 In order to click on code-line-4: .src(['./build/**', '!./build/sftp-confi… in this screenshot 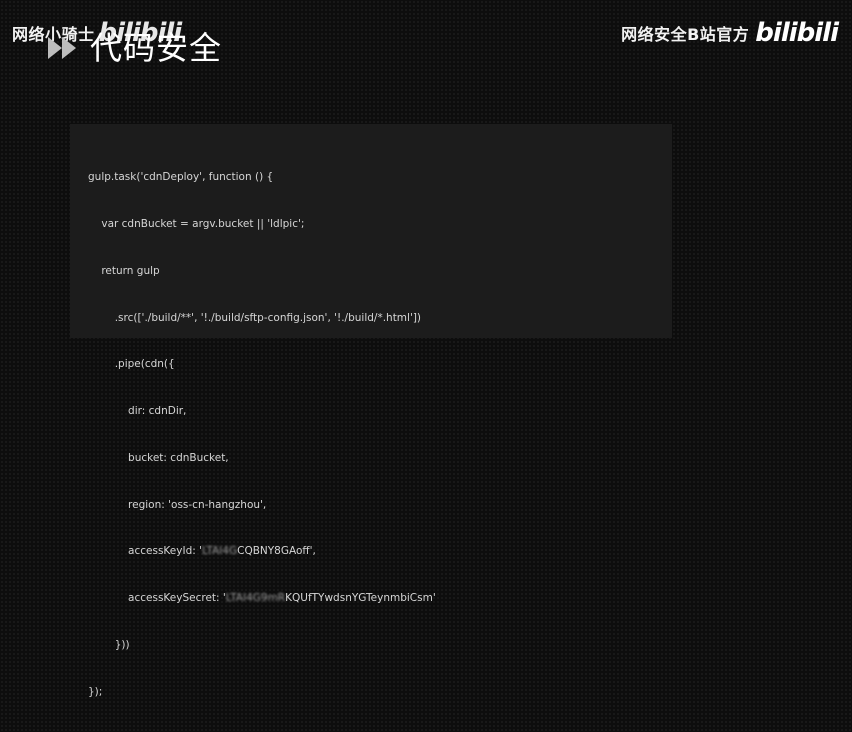, I will do `click(255, 317)`.